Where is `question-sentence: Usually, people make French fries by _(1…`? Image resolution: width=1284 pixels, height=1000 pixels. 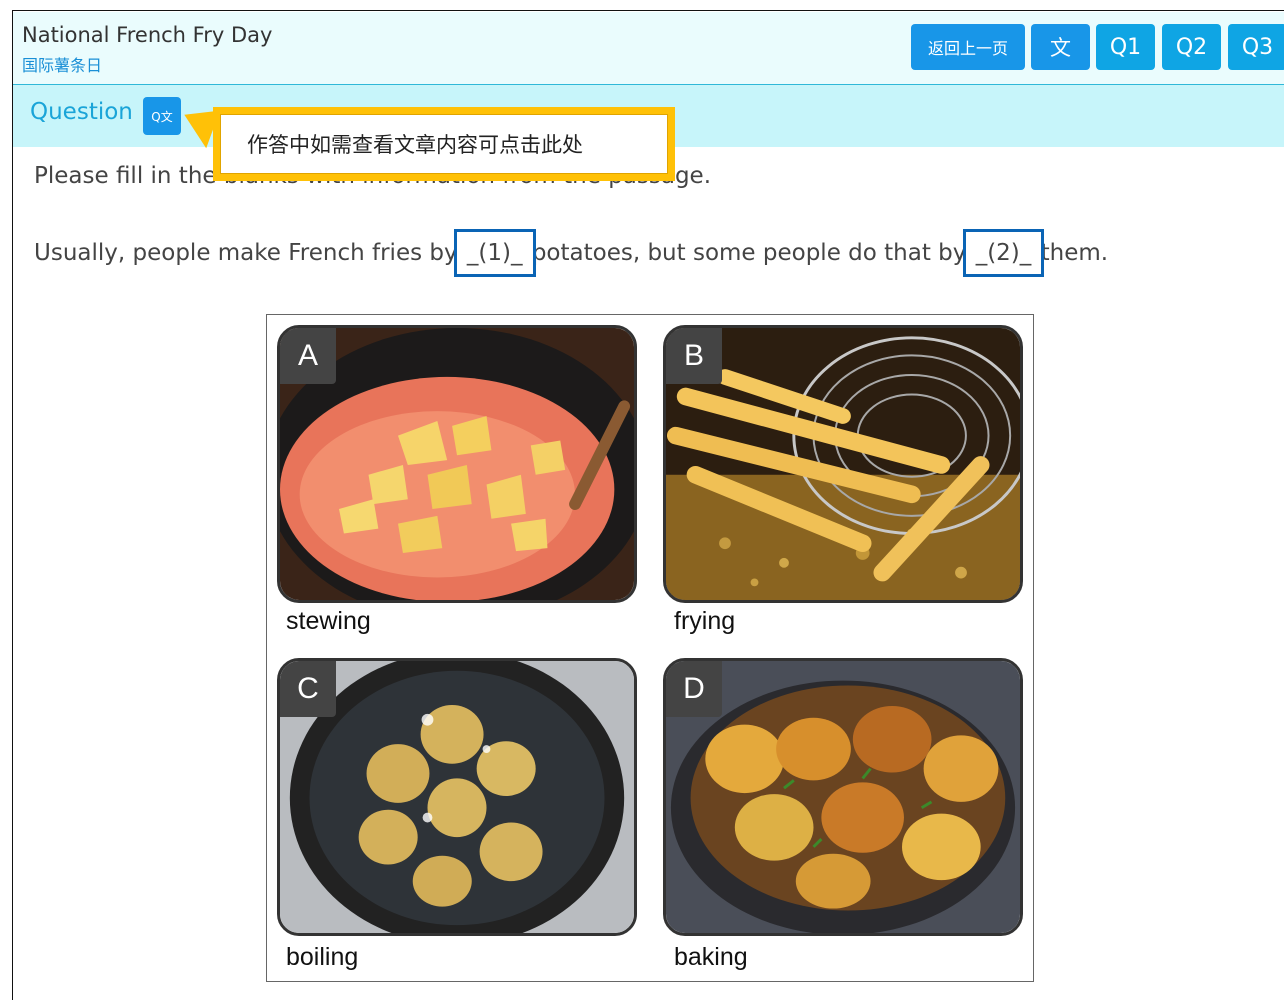
question-sentence: Usually, people make French fries by _(1… is located at coordinates (571, 253).